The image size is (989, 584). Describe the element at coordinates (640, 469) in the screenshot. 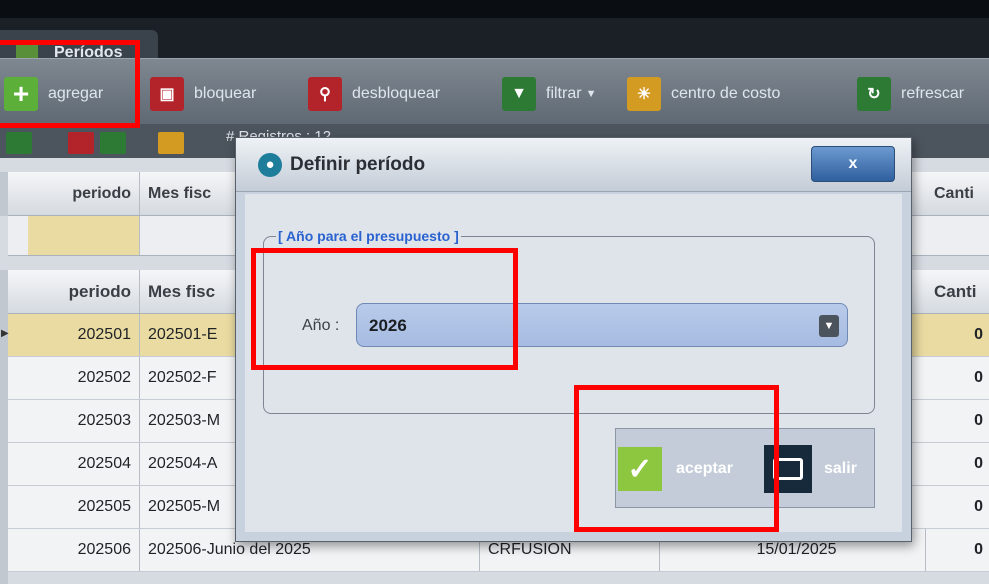

I see `check-icon: ✓` at that location.